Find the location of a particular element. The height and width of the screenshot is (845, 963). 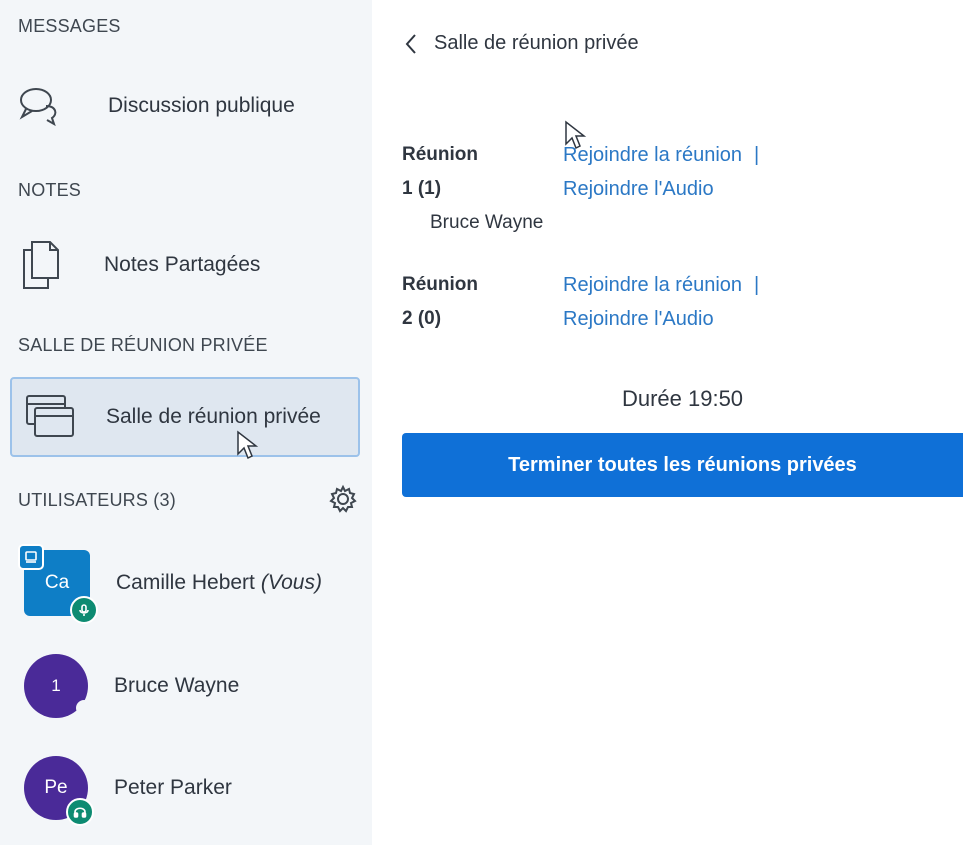

panel-title: Salle de réunion privée is located at coordinates (536, 43).